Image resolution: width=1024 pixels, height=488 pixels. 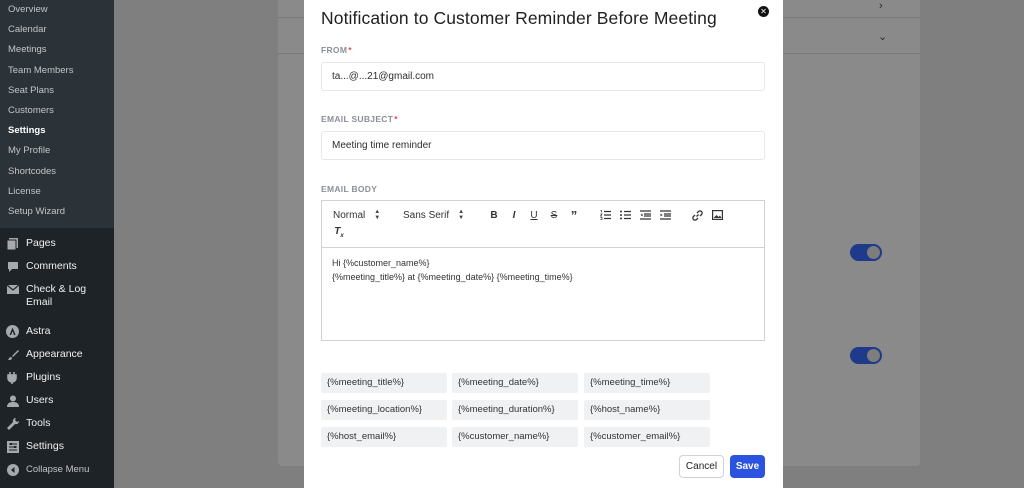 What do you see at coordinates (12, 446) in the screenshot?
I see `settings-icon` at bounding box center [12, 446].